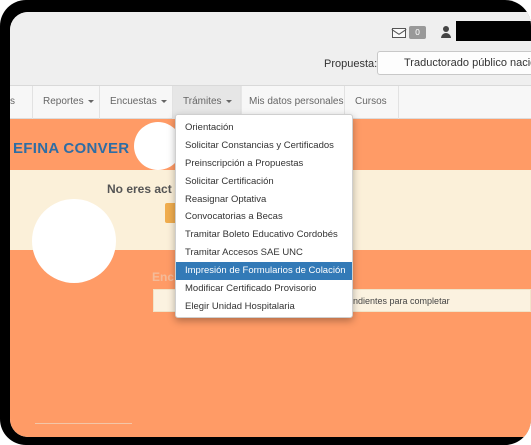  What do you see at coordinates (264, 307) in the screenshot?
I see `menu-item-unidad-hospitalaria: Elegir Unidad Hospitalaria` at bounding box center [264, 307].